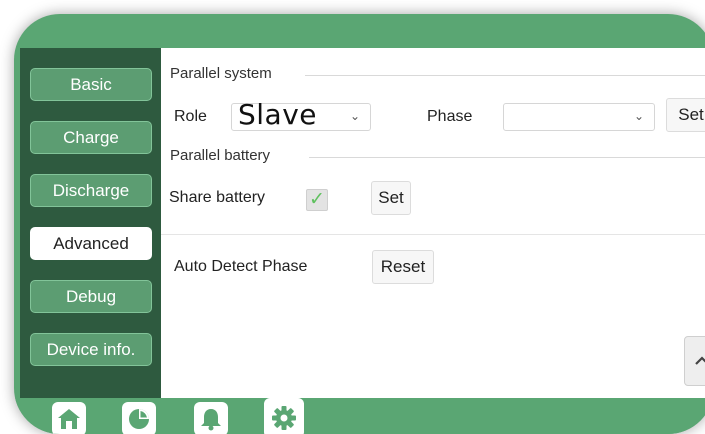 This screenshot has width=705, height=434. I want to click on share-battery-checkbox: ✓, so click(317, 200).